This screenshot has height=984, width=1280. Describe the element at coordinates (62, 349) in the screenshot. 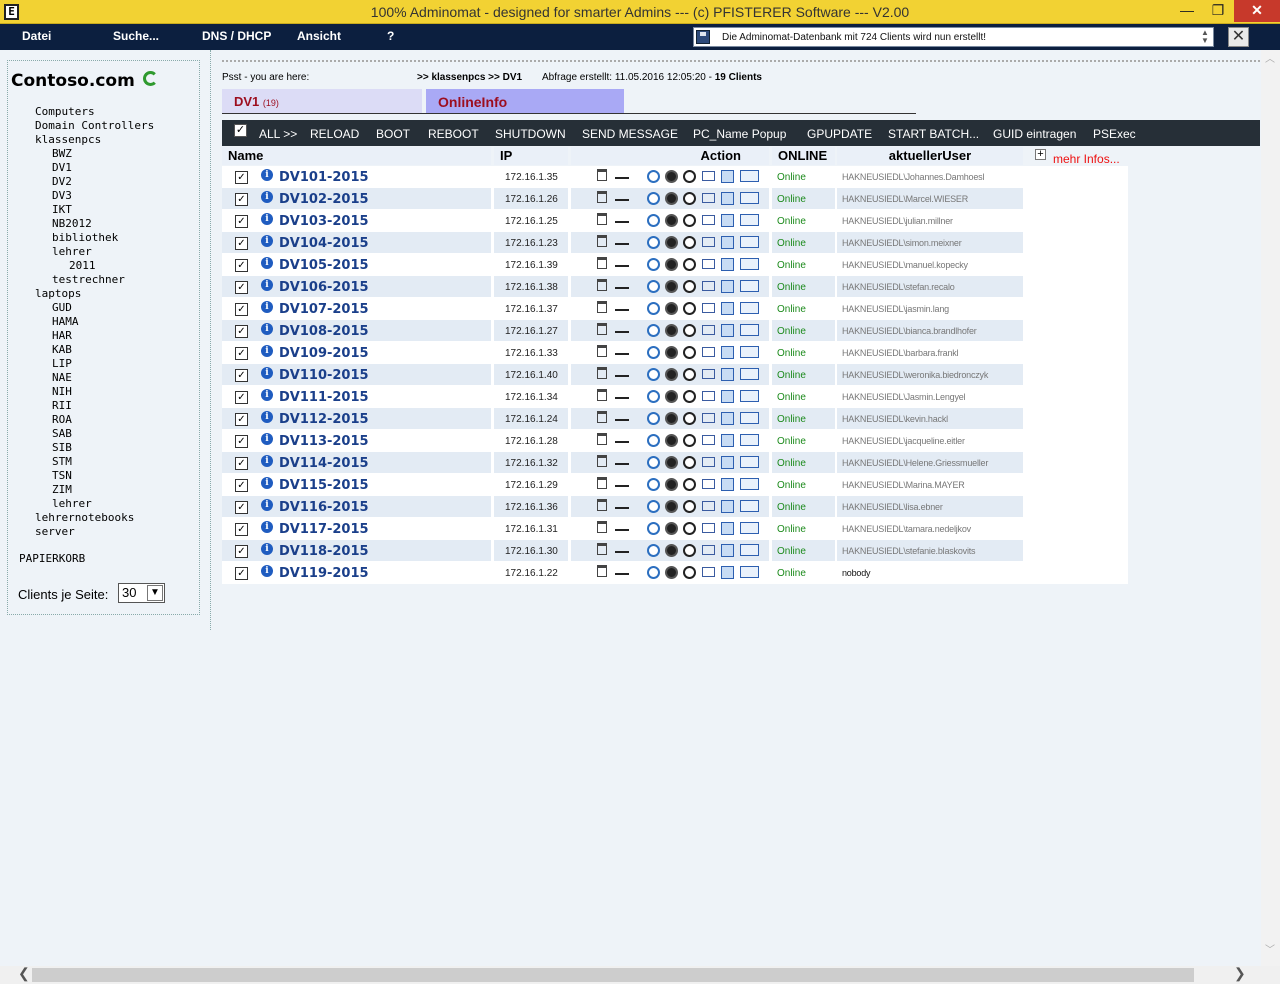

I see `tree-item: KAB` at that location.